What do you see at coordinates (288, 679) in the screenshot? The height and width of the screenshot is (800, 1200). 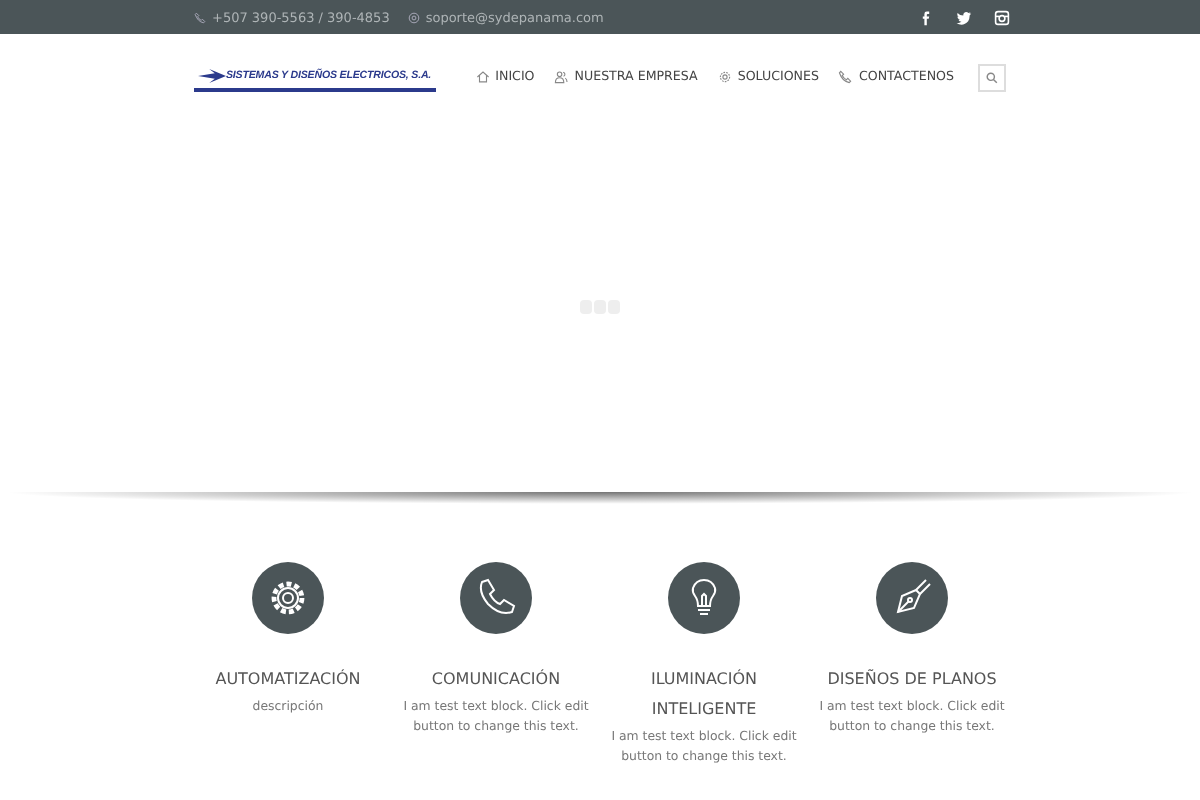 I see `feature-title: AUTOMATIZACIÓN` at bounding box center [288, 679].